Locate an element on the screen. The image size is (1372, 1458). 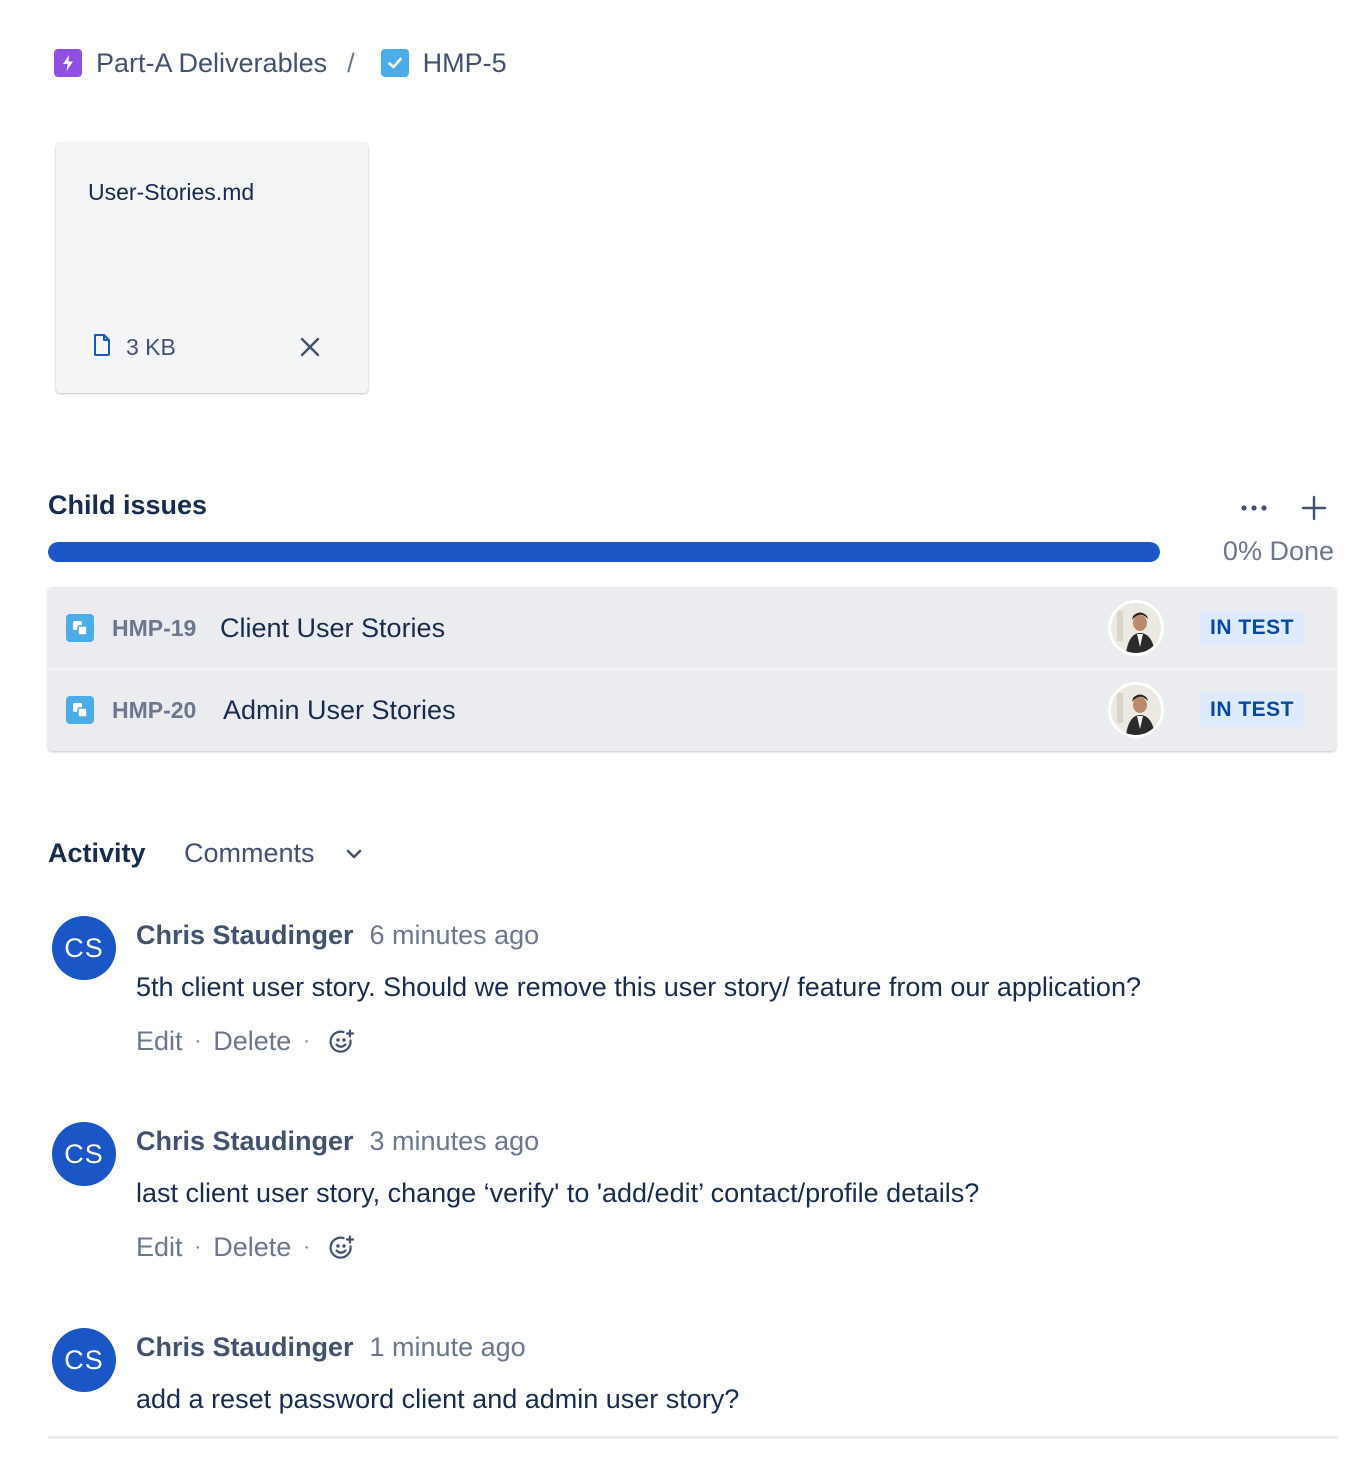
divider is located at coordinates (693, 1437).